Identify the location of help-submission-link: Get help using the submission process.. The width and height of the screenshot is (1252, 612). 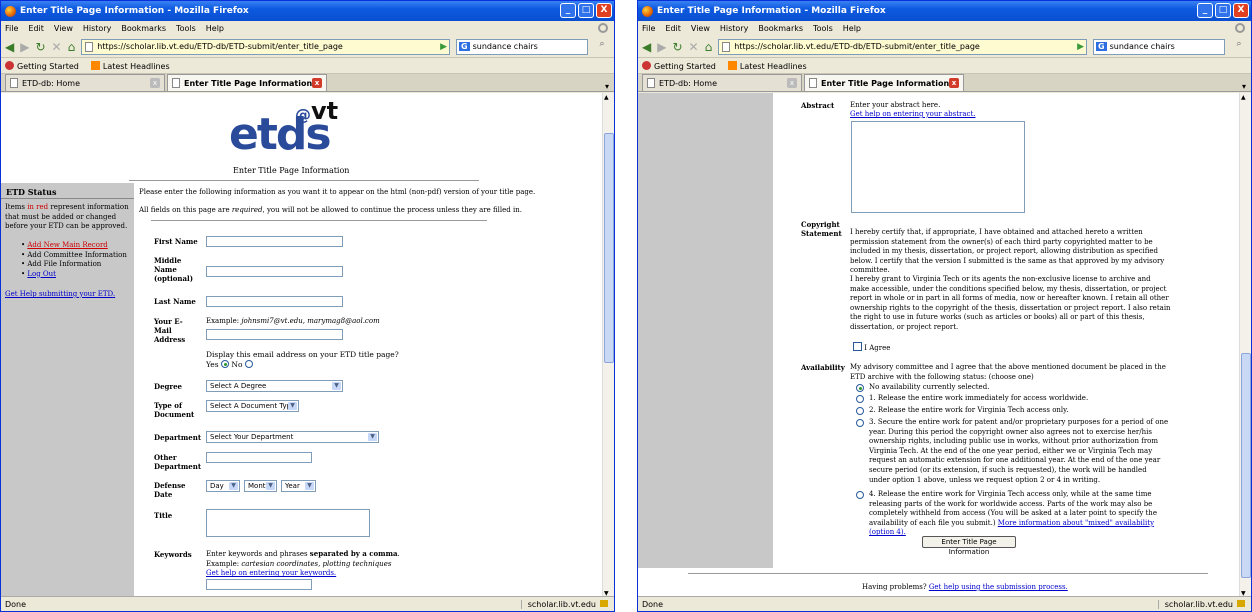
(998, 587).